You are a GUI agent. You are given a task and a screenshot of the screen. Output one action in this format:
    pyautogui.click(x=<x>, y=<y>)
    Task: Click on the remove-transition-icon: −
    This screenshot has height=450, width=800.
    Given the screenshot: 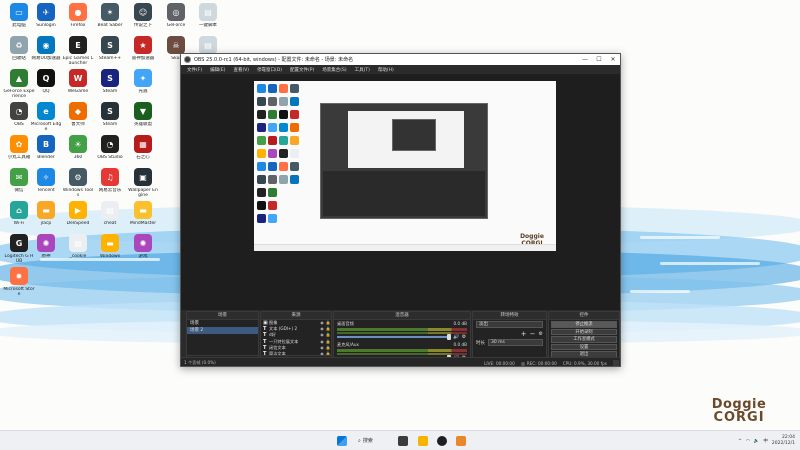 What is the action you would take?
    pyautogui.click(x=533, y=334)
    